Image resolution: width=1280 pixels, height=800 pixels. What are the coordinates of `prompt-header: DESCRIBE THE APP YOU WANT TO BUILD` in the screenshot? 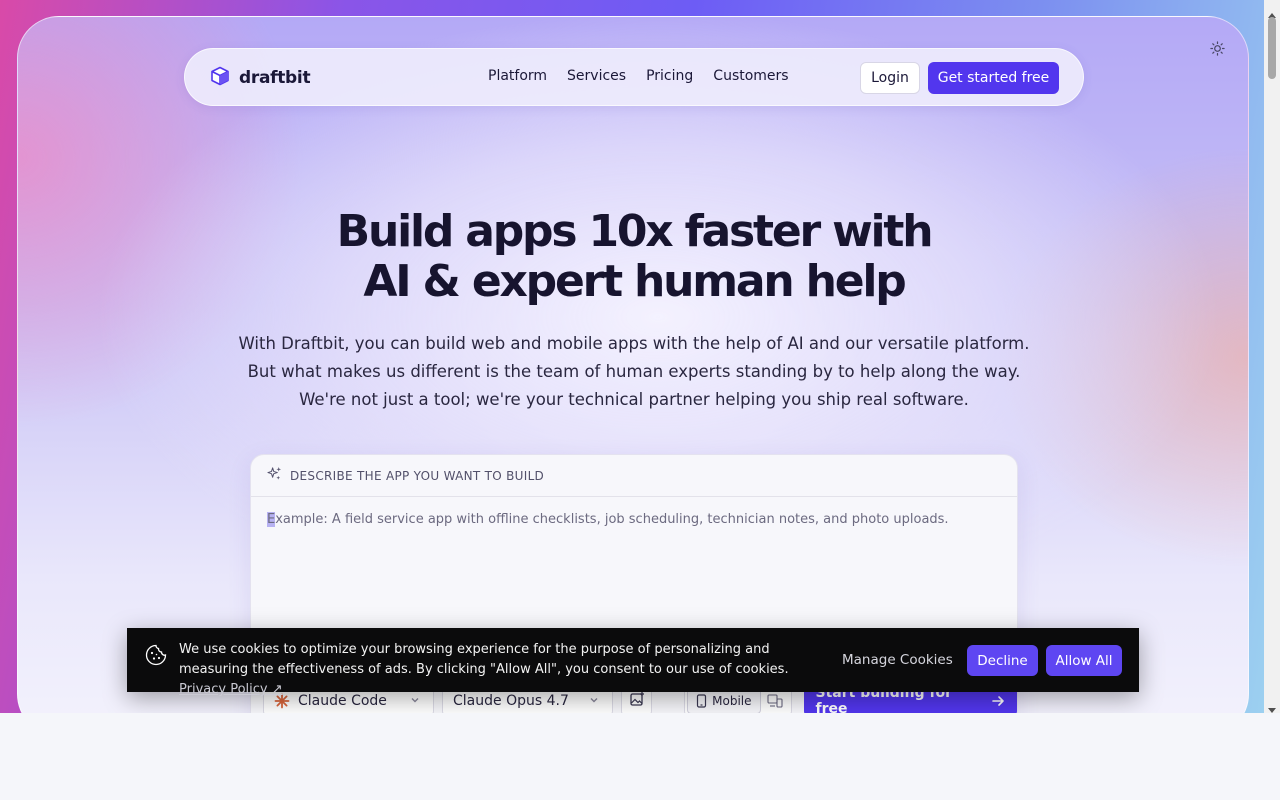 It's located at (634, 476).